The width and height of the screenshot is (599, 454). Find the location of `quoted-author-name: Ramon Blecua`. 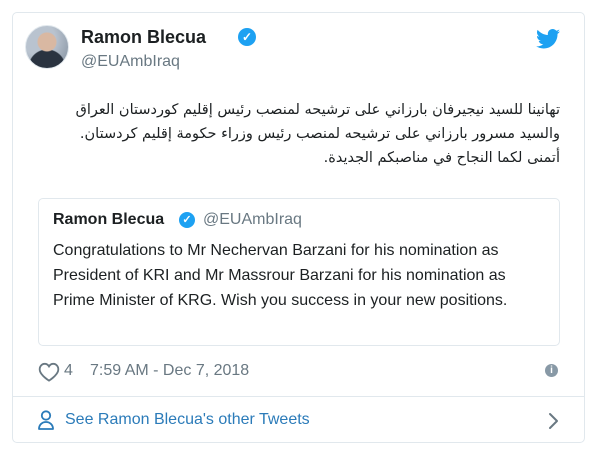

quoted-author-name: Ramon Blecua is located at coordinates (109, 219).